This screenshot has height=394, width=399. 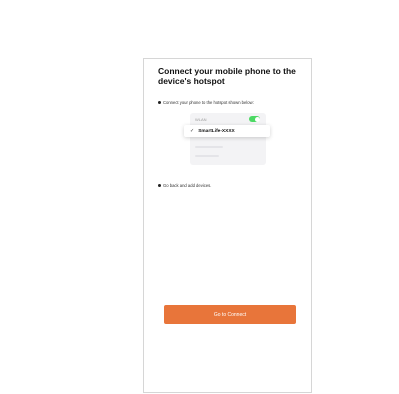 What do you see at coordinates (201, 119) in the screenshot?
I see `wlan-label: WLAN` at bounding box center [201, 119].